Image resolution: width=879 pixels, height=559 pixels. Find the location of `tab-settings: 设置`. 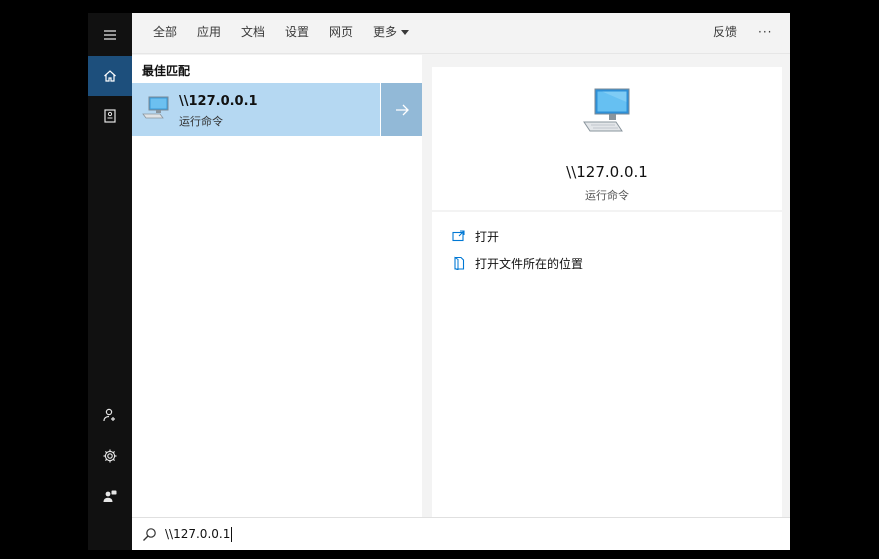

tab-settings: 设置 is located at coordinates (297, 32).